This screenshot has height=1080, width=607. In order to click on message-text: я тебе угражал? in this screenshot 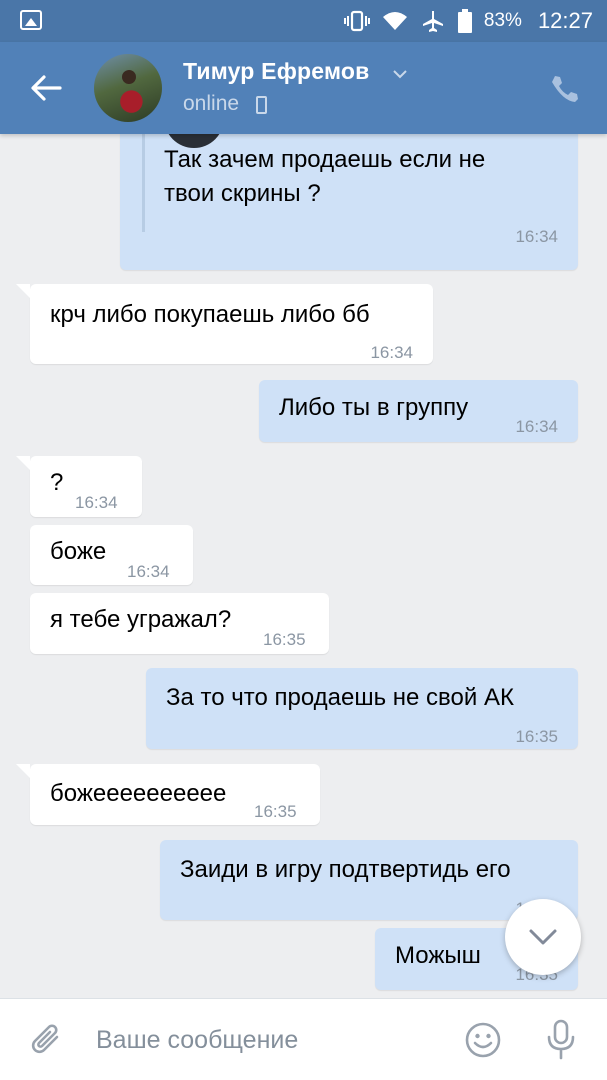, I will do `click(141, 619)`.